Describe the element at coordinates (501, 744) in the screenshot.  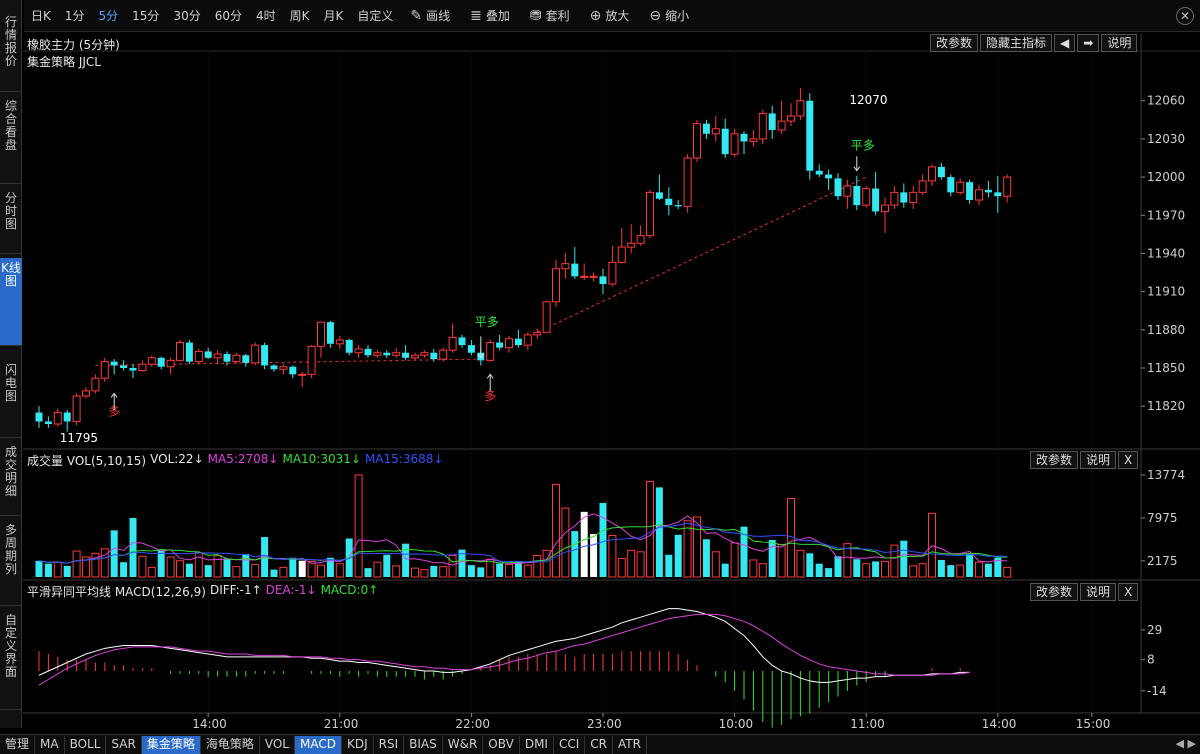
I see `indicator-tab-12: OBV` at that location.